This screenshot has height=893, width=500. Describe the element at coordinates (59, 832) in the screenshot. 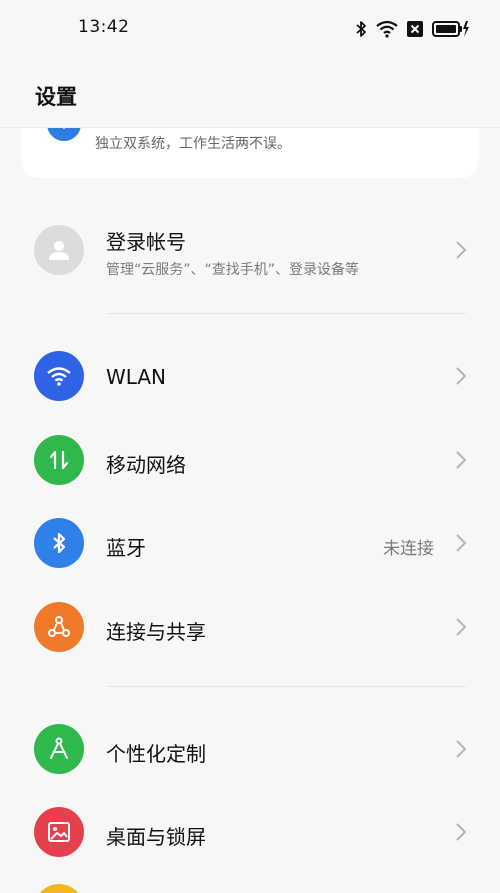

I see `picture-icon` at that location.